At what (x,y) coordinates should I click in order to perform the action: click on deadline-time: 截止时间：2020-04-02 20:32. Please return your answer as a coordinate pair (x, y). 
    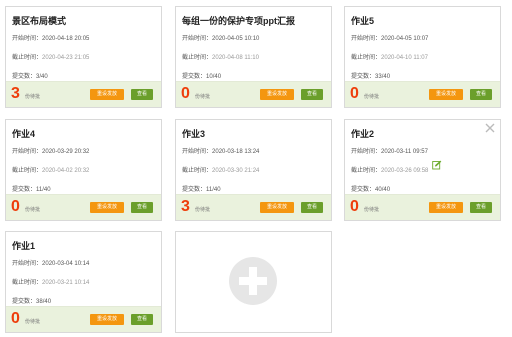
    Looking at the image, I should click on (51, 171).